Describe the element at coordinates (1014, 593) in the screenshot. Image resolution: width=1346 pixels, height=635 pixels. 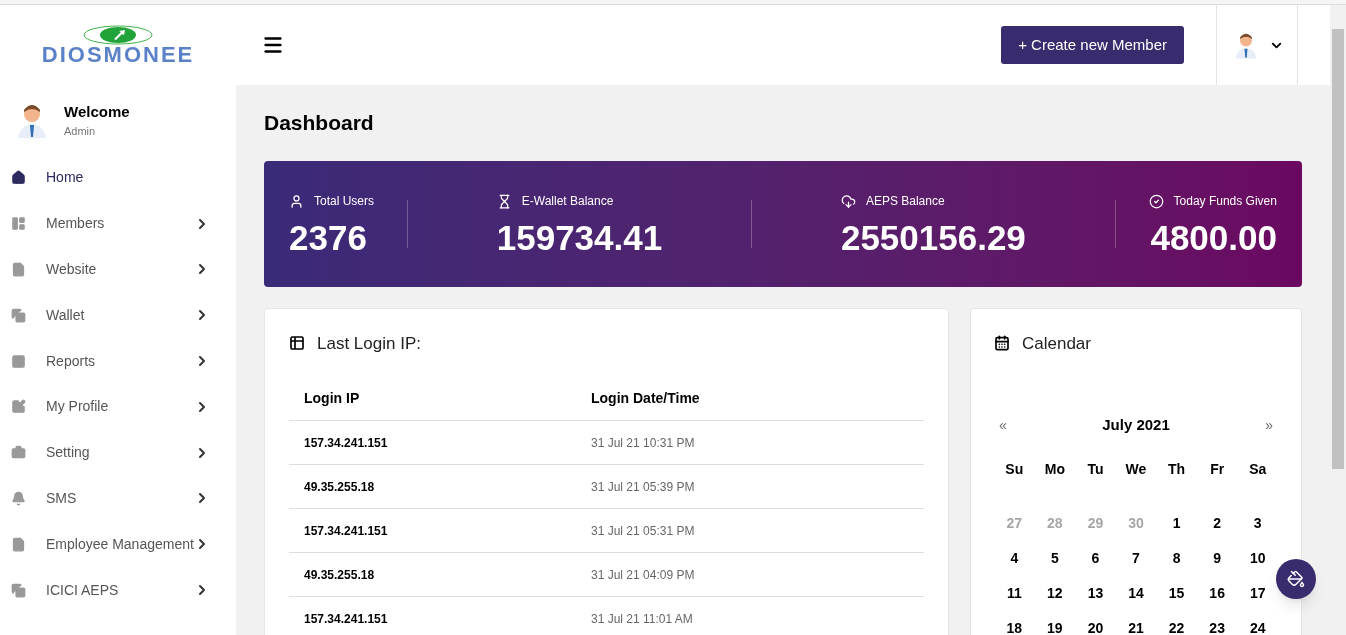
I see `calendar-day: 11` at that location.